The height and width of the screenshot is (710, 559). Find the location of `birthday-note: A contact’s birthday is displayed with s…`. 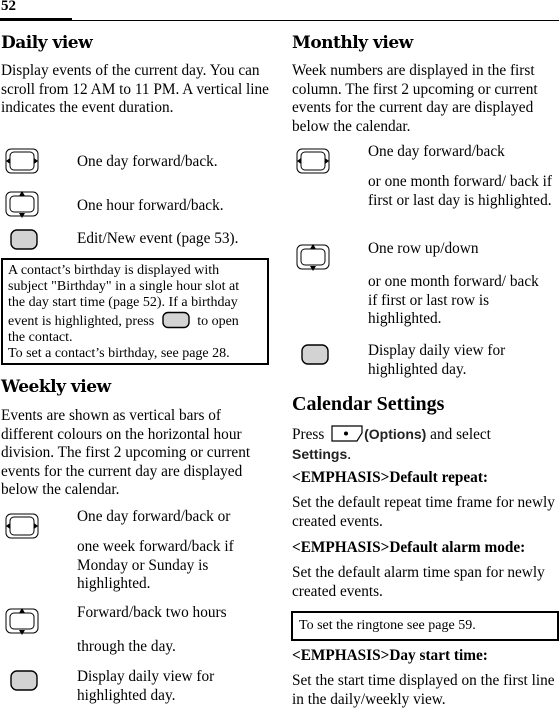

birthday-note: A contact’s birthday is displayed with s… is located at coordinates (135, 311).